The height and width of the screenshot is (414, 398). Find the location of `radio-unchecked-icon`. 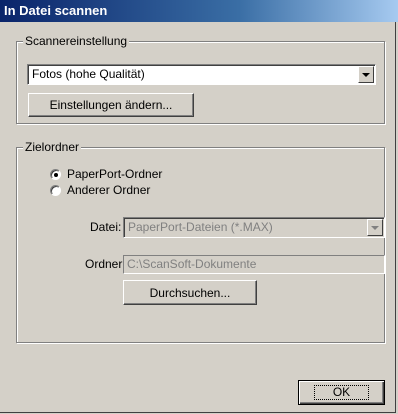

radio-unchecked-icon is located at coordinates (55, 190).